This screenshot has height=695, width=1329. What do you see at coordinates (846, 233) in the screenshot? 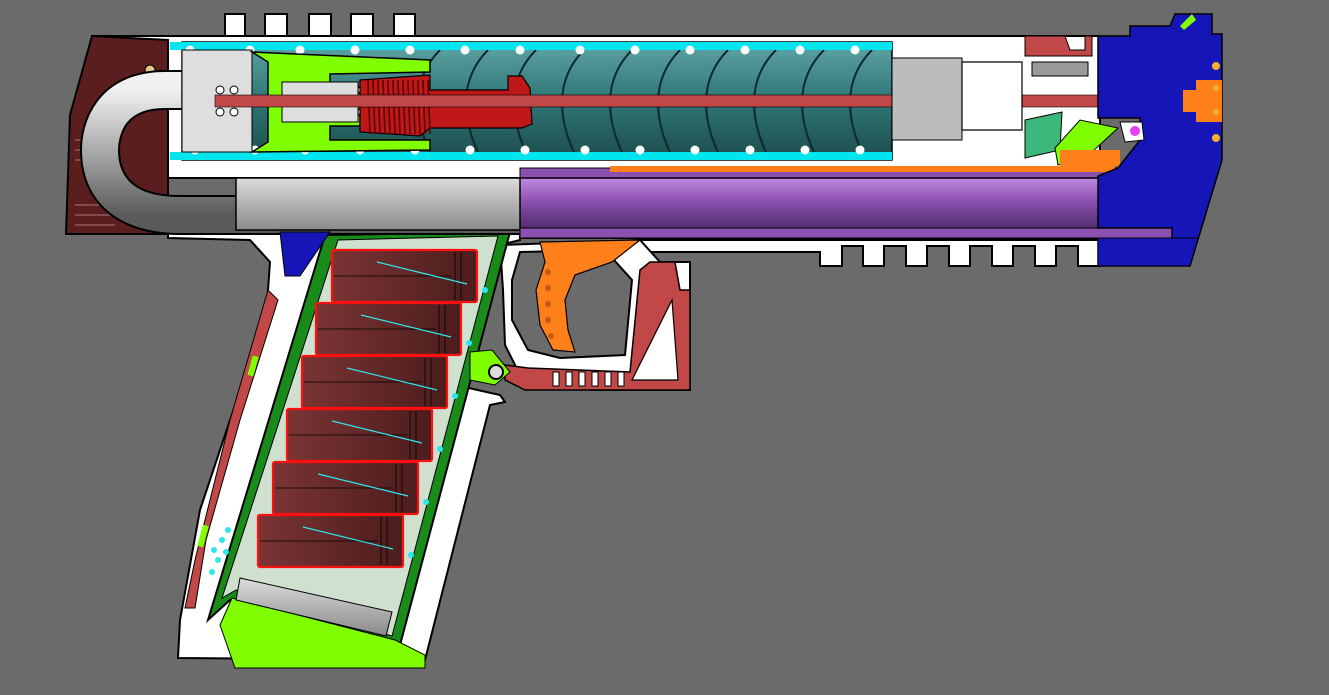
I see `barrel-sheath-bottom` at bounding box center [846, 233].